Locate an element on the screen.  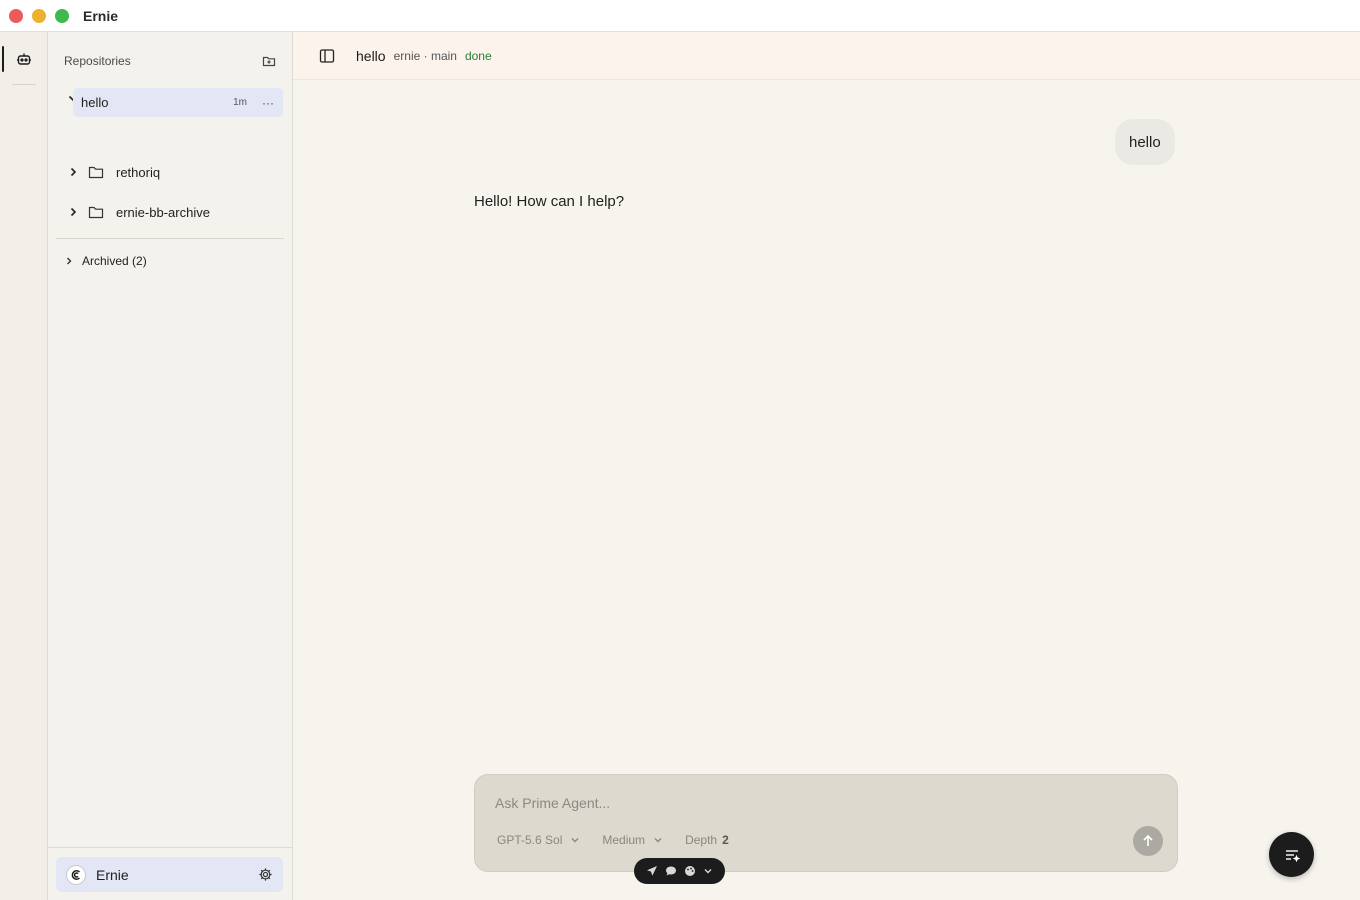
task-list-button is located at coordinates (1291, 854).